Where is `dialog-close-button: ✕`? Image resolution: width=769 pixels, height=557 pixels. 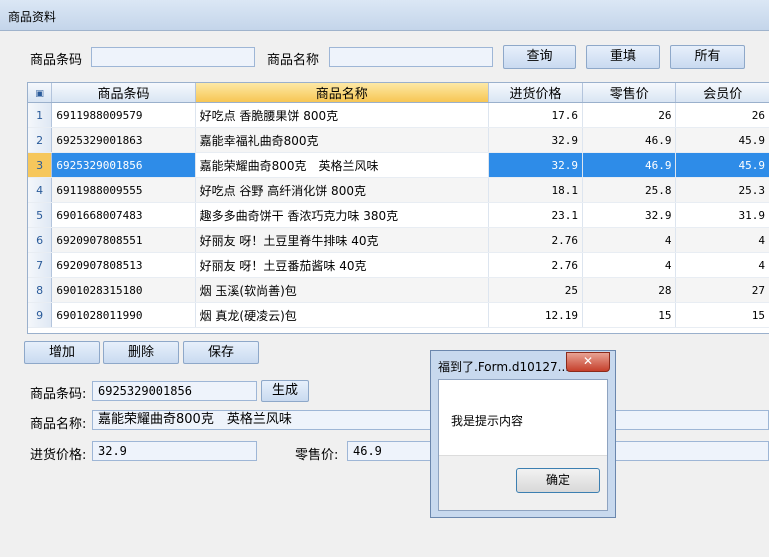
dialog-close-button: ✕ is located at coordinates (588, 362).